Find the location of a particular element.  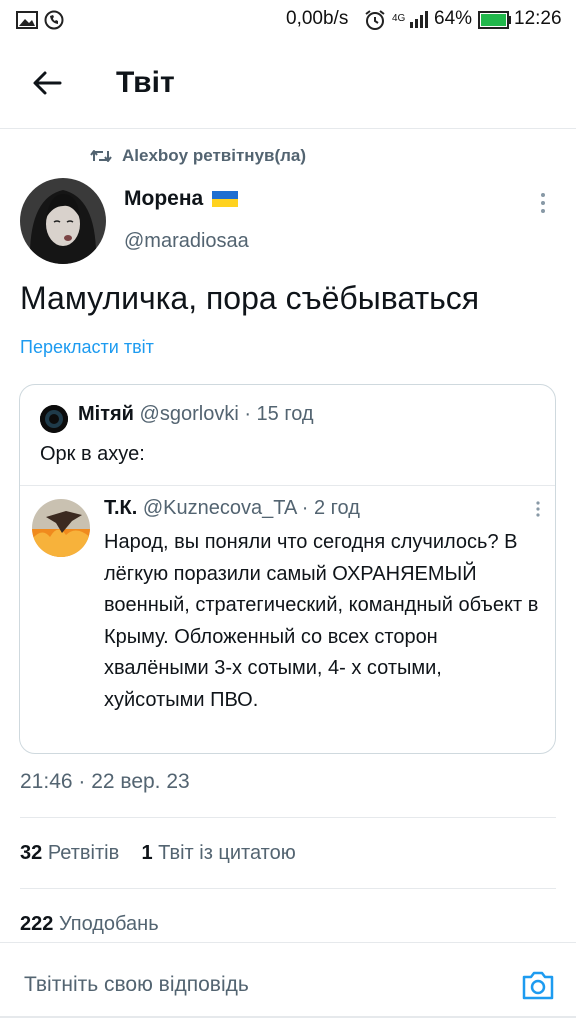

network-speed: 0,00b/s is located at coordinates (317, 18).